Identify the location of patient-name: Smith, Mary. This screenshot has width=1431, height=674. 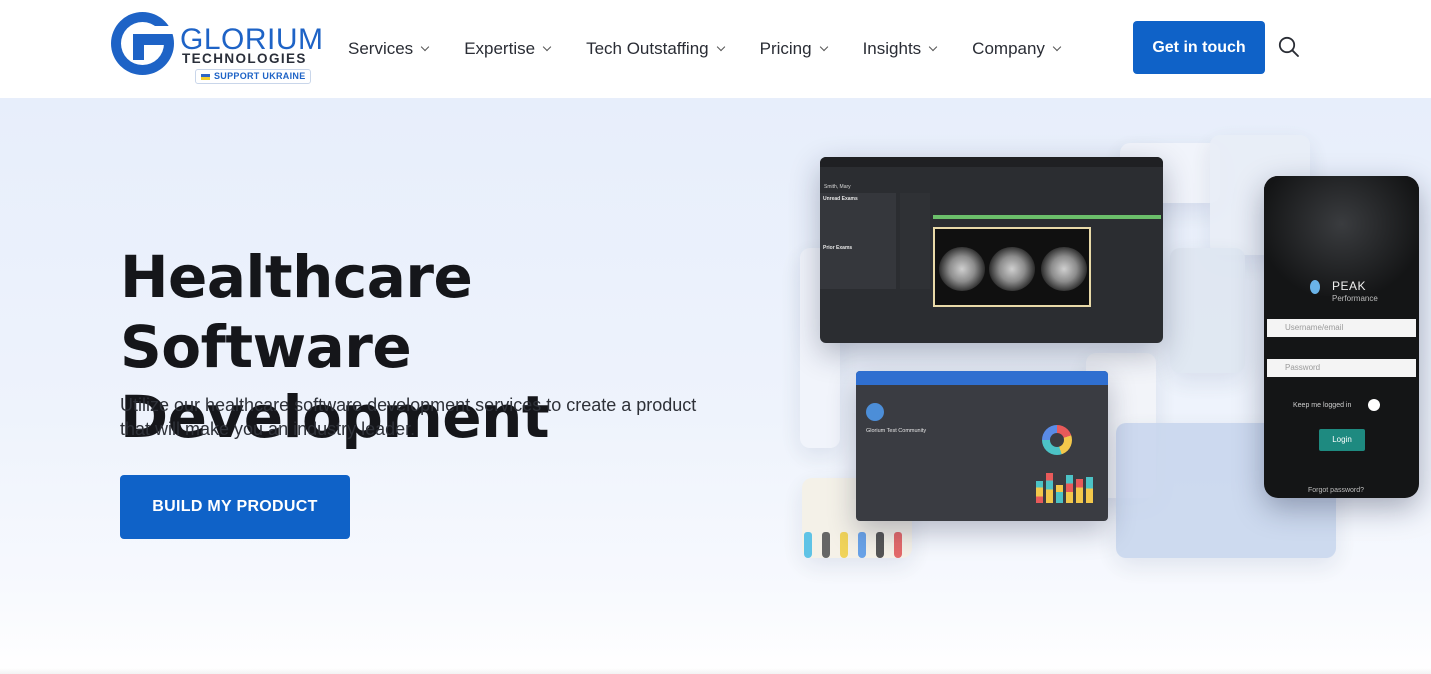
(837, 187).